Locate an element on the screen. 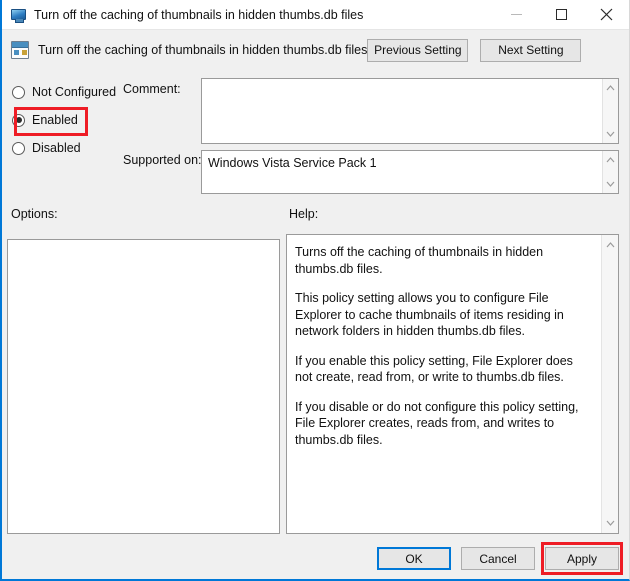 The image size is (630, 581). next-setting-button: Next Setting is located at coordinates (531, 50).